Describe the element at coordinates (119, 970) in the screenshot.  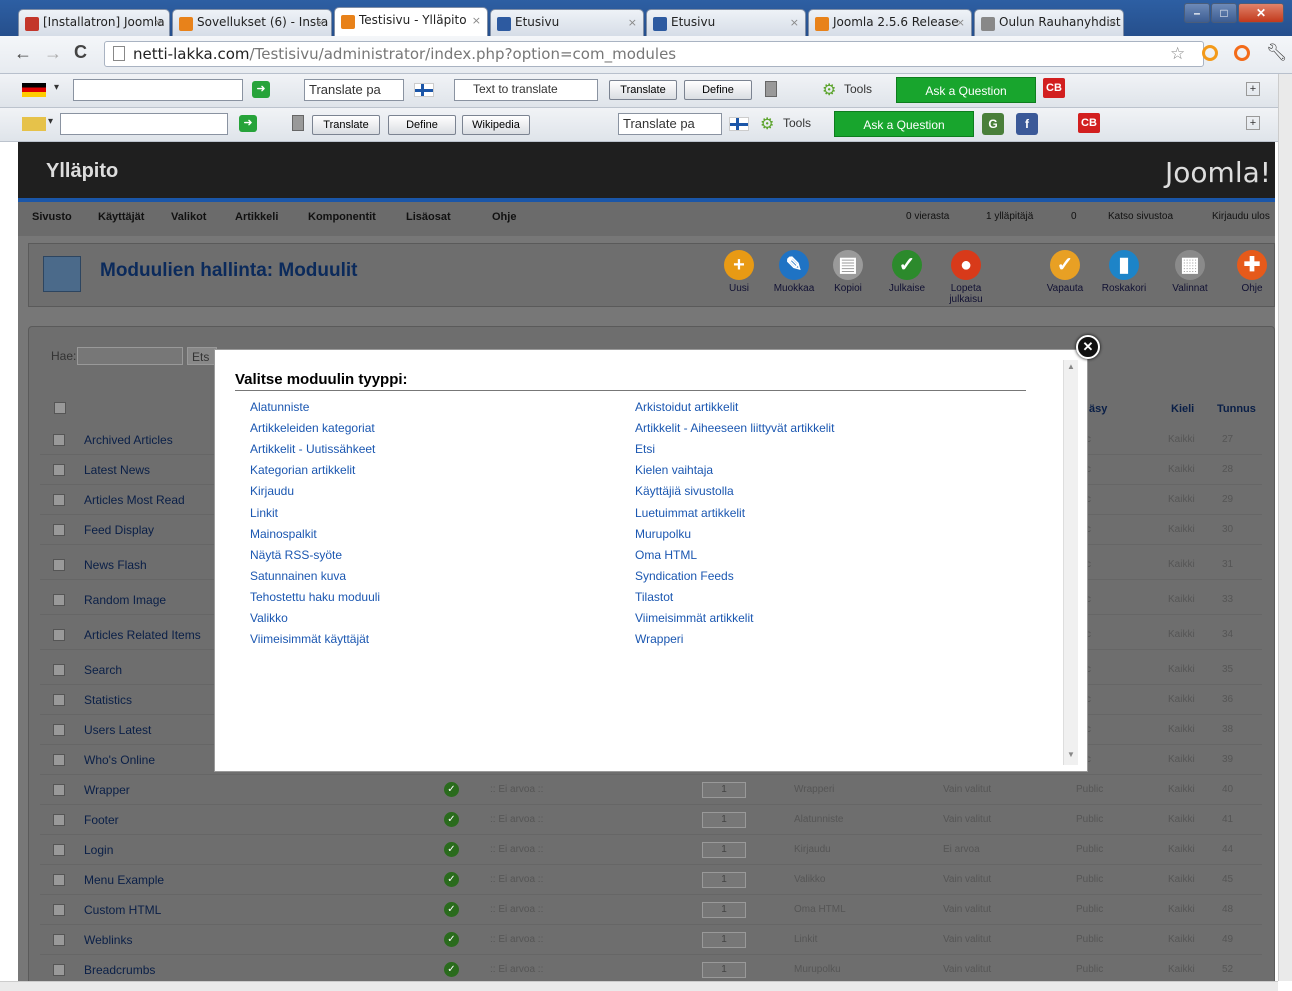
I see `module-name-link: Breadcrumbs` at that location.